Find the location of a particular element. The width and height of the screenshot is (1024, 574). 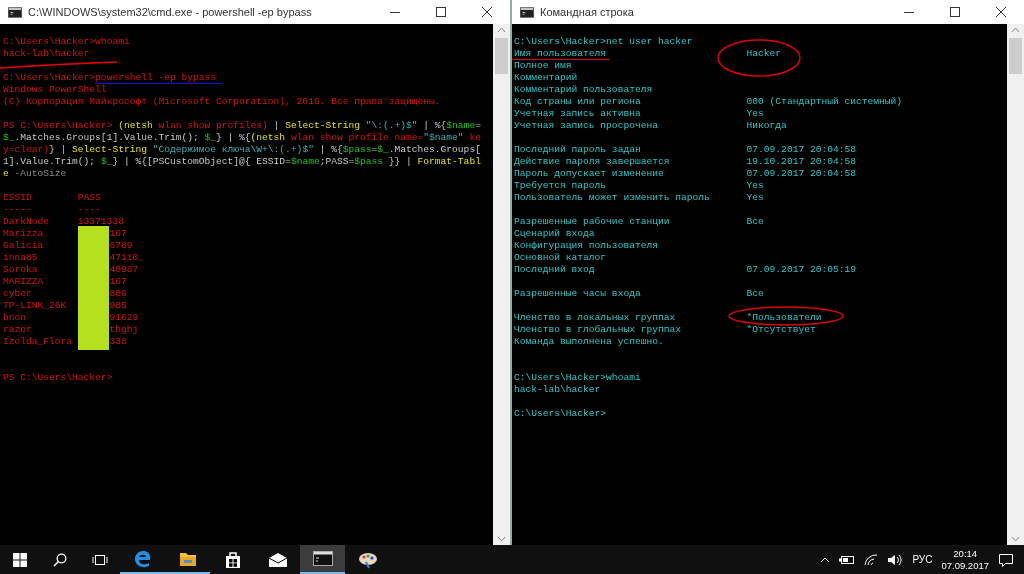

essid-cell-text: Soroka is located at coordinates (21, 270).